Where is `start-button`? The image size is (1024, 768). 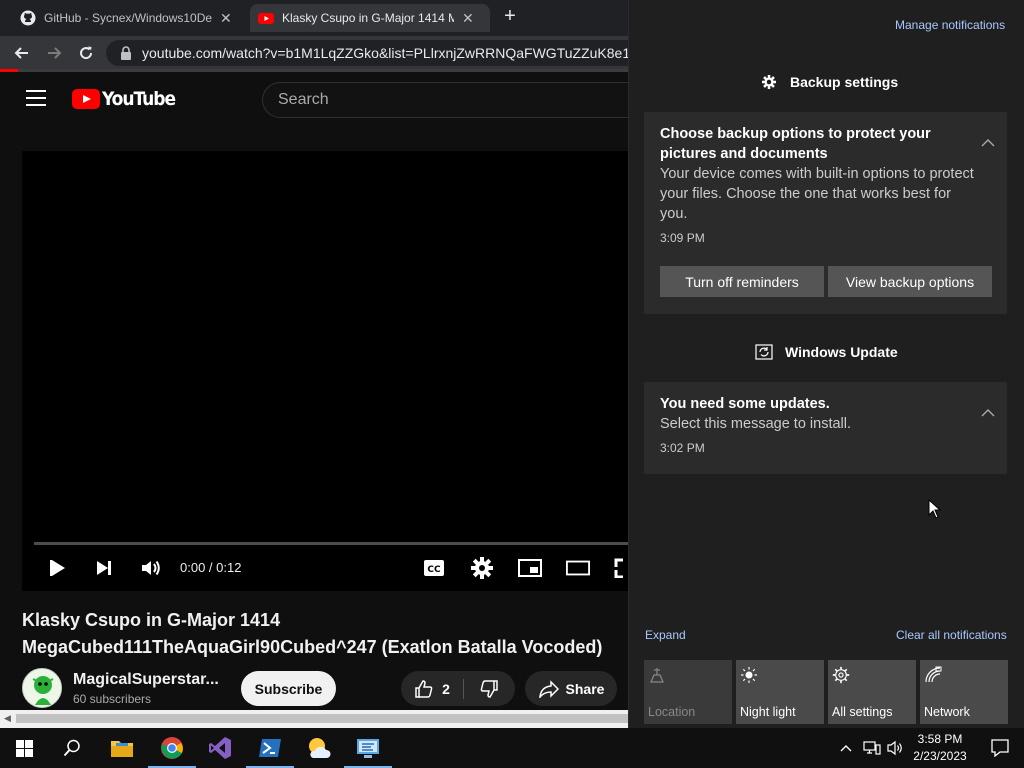
start-button is located at coordinates (24, 748).